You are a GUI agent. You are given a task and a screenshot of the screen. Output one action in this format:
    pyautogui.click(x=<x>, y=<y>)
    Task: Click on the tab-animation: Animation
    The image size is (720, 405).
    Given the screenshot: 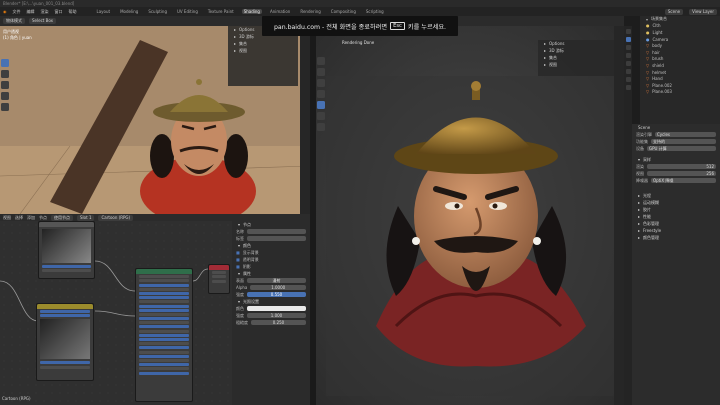 What is the action you would take?
    pyautogui.click(x=280, y=11)
    